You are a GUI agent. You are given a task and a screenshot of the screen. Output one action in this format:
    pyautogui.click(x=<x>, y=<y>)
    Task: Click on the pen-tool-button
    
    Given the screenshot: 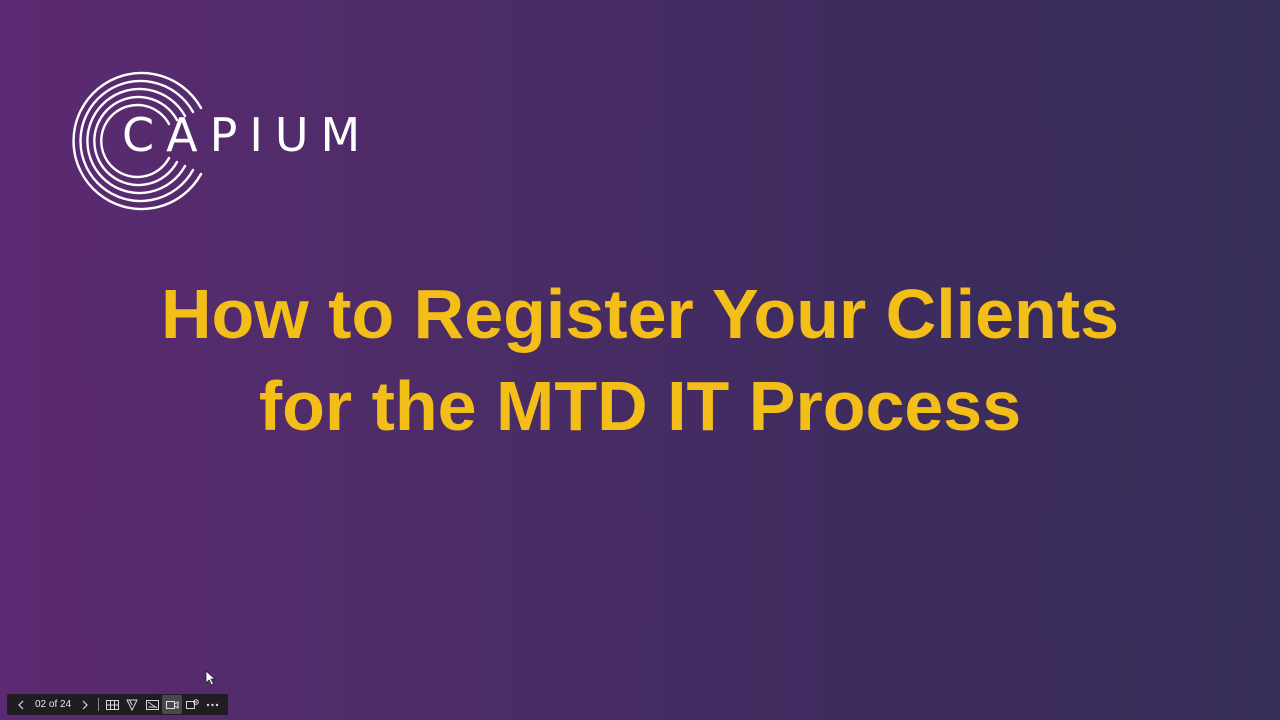 What is the action you would take?
    pyautogui.click(x=132, y=704)
    